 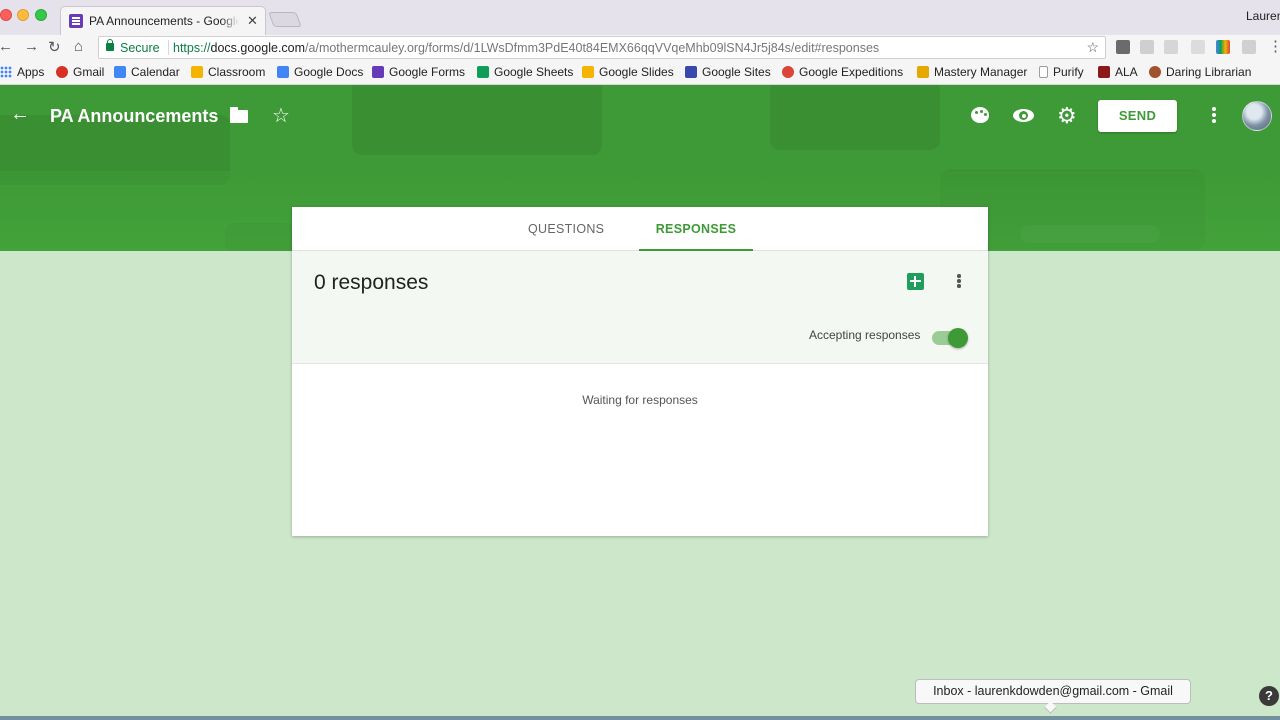 What do you see at coordinates (197, 72) in the screenshot?
I see `classroom-icon` at bounding box center [197, 72].